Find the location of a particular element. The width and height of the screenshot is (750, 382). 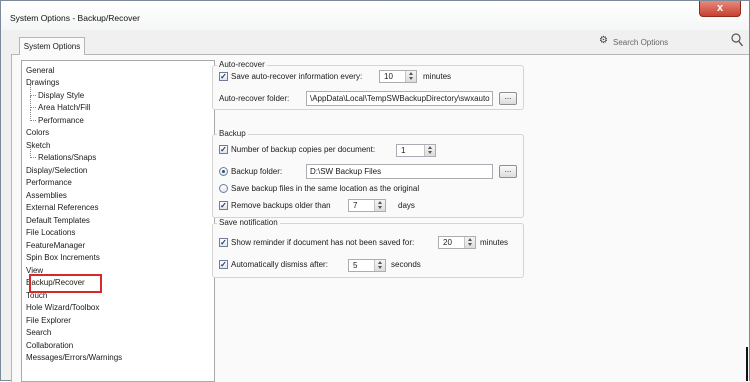

backup-folder-radio is located at coordinates (223, 171).